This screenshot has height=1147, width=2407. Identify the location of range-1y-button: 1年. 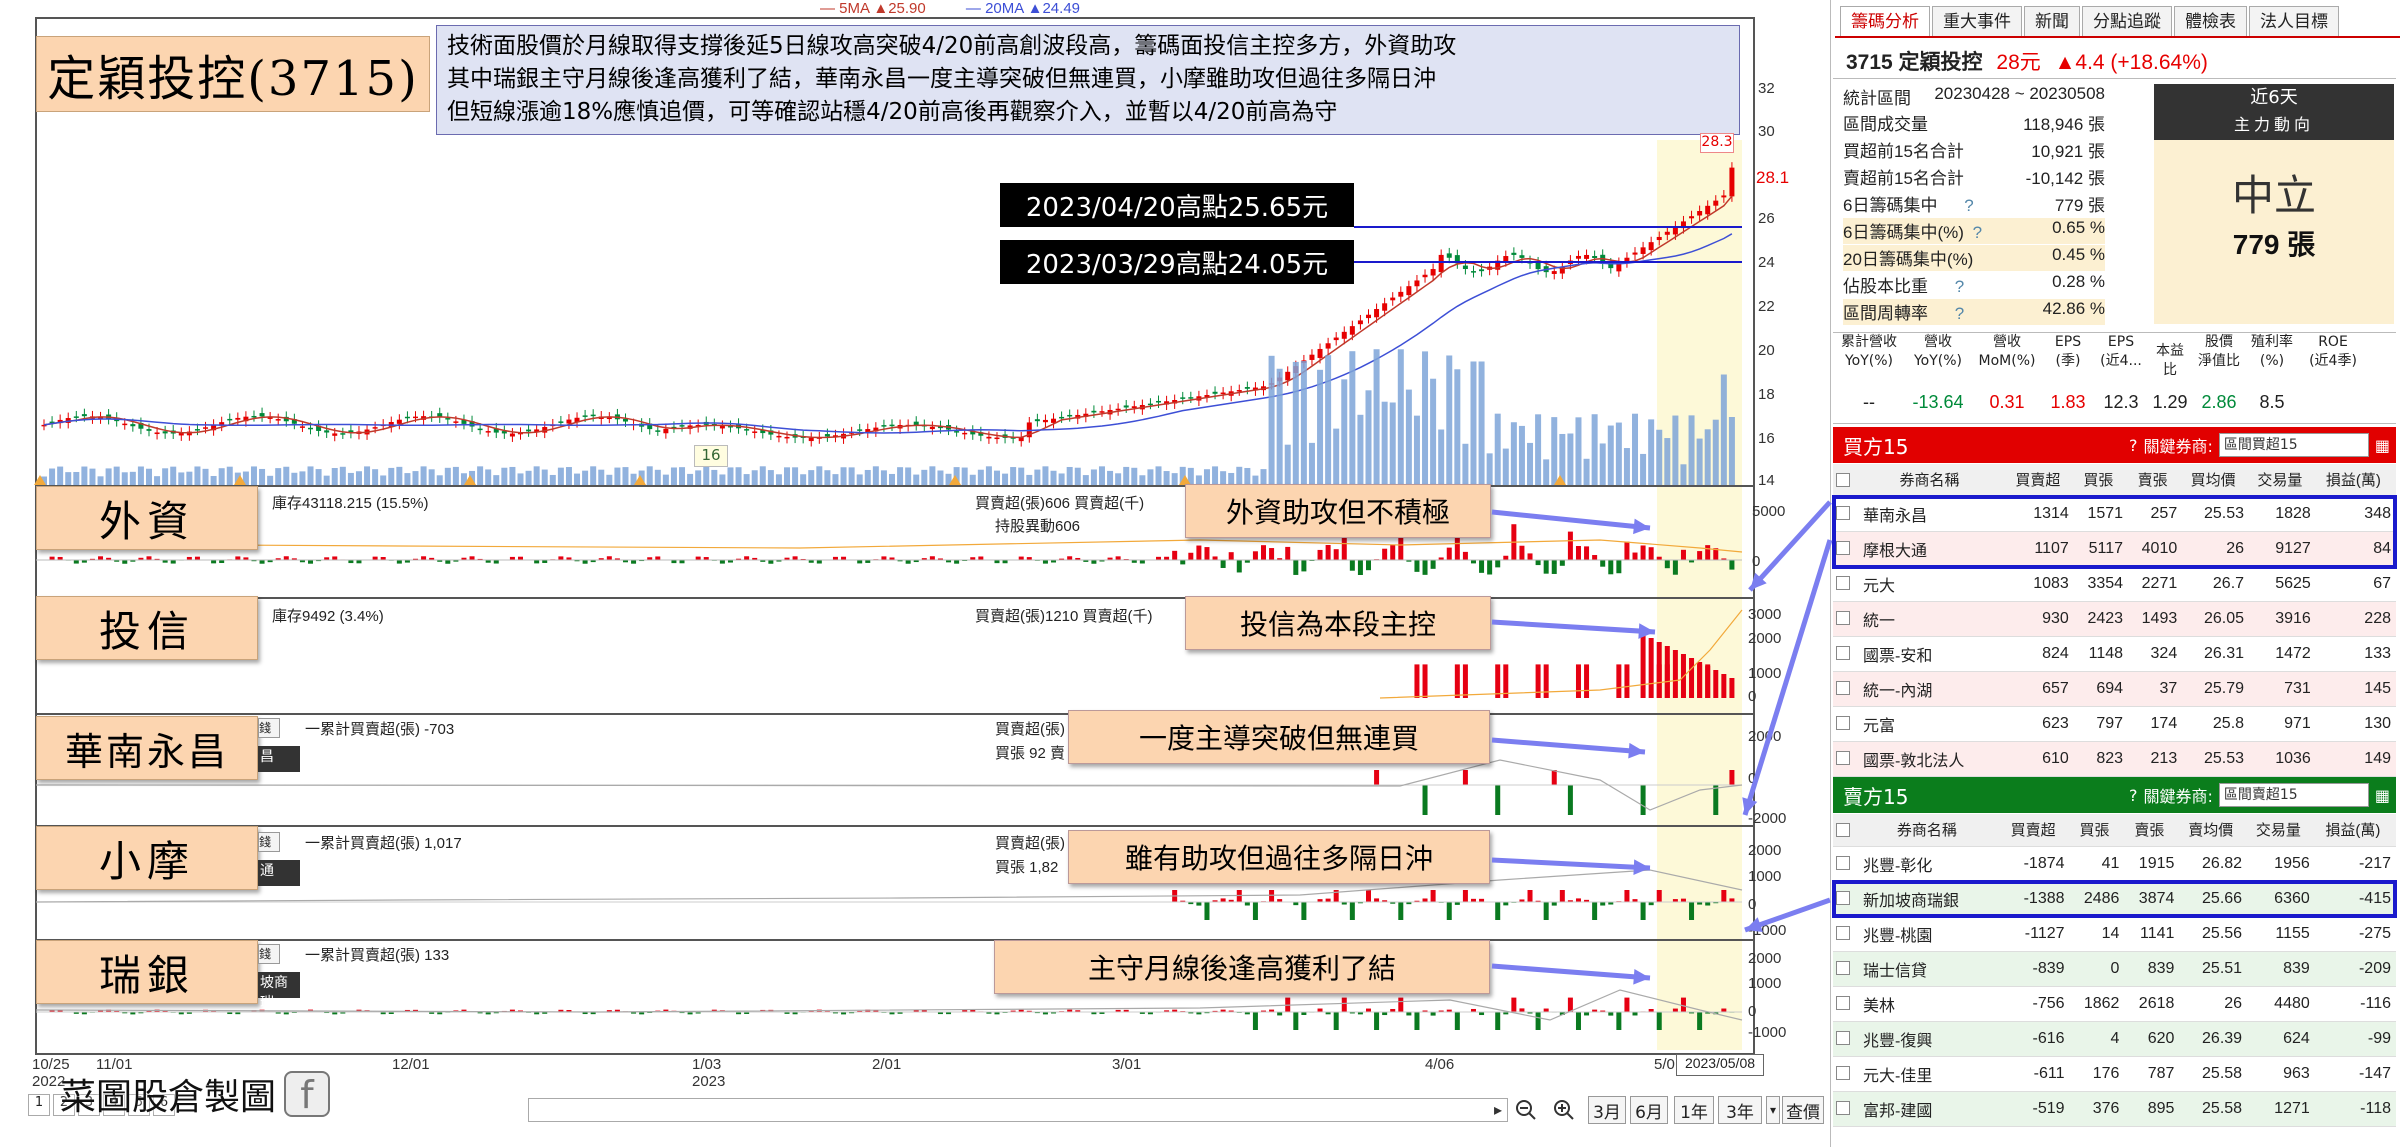
(1694, 1110).